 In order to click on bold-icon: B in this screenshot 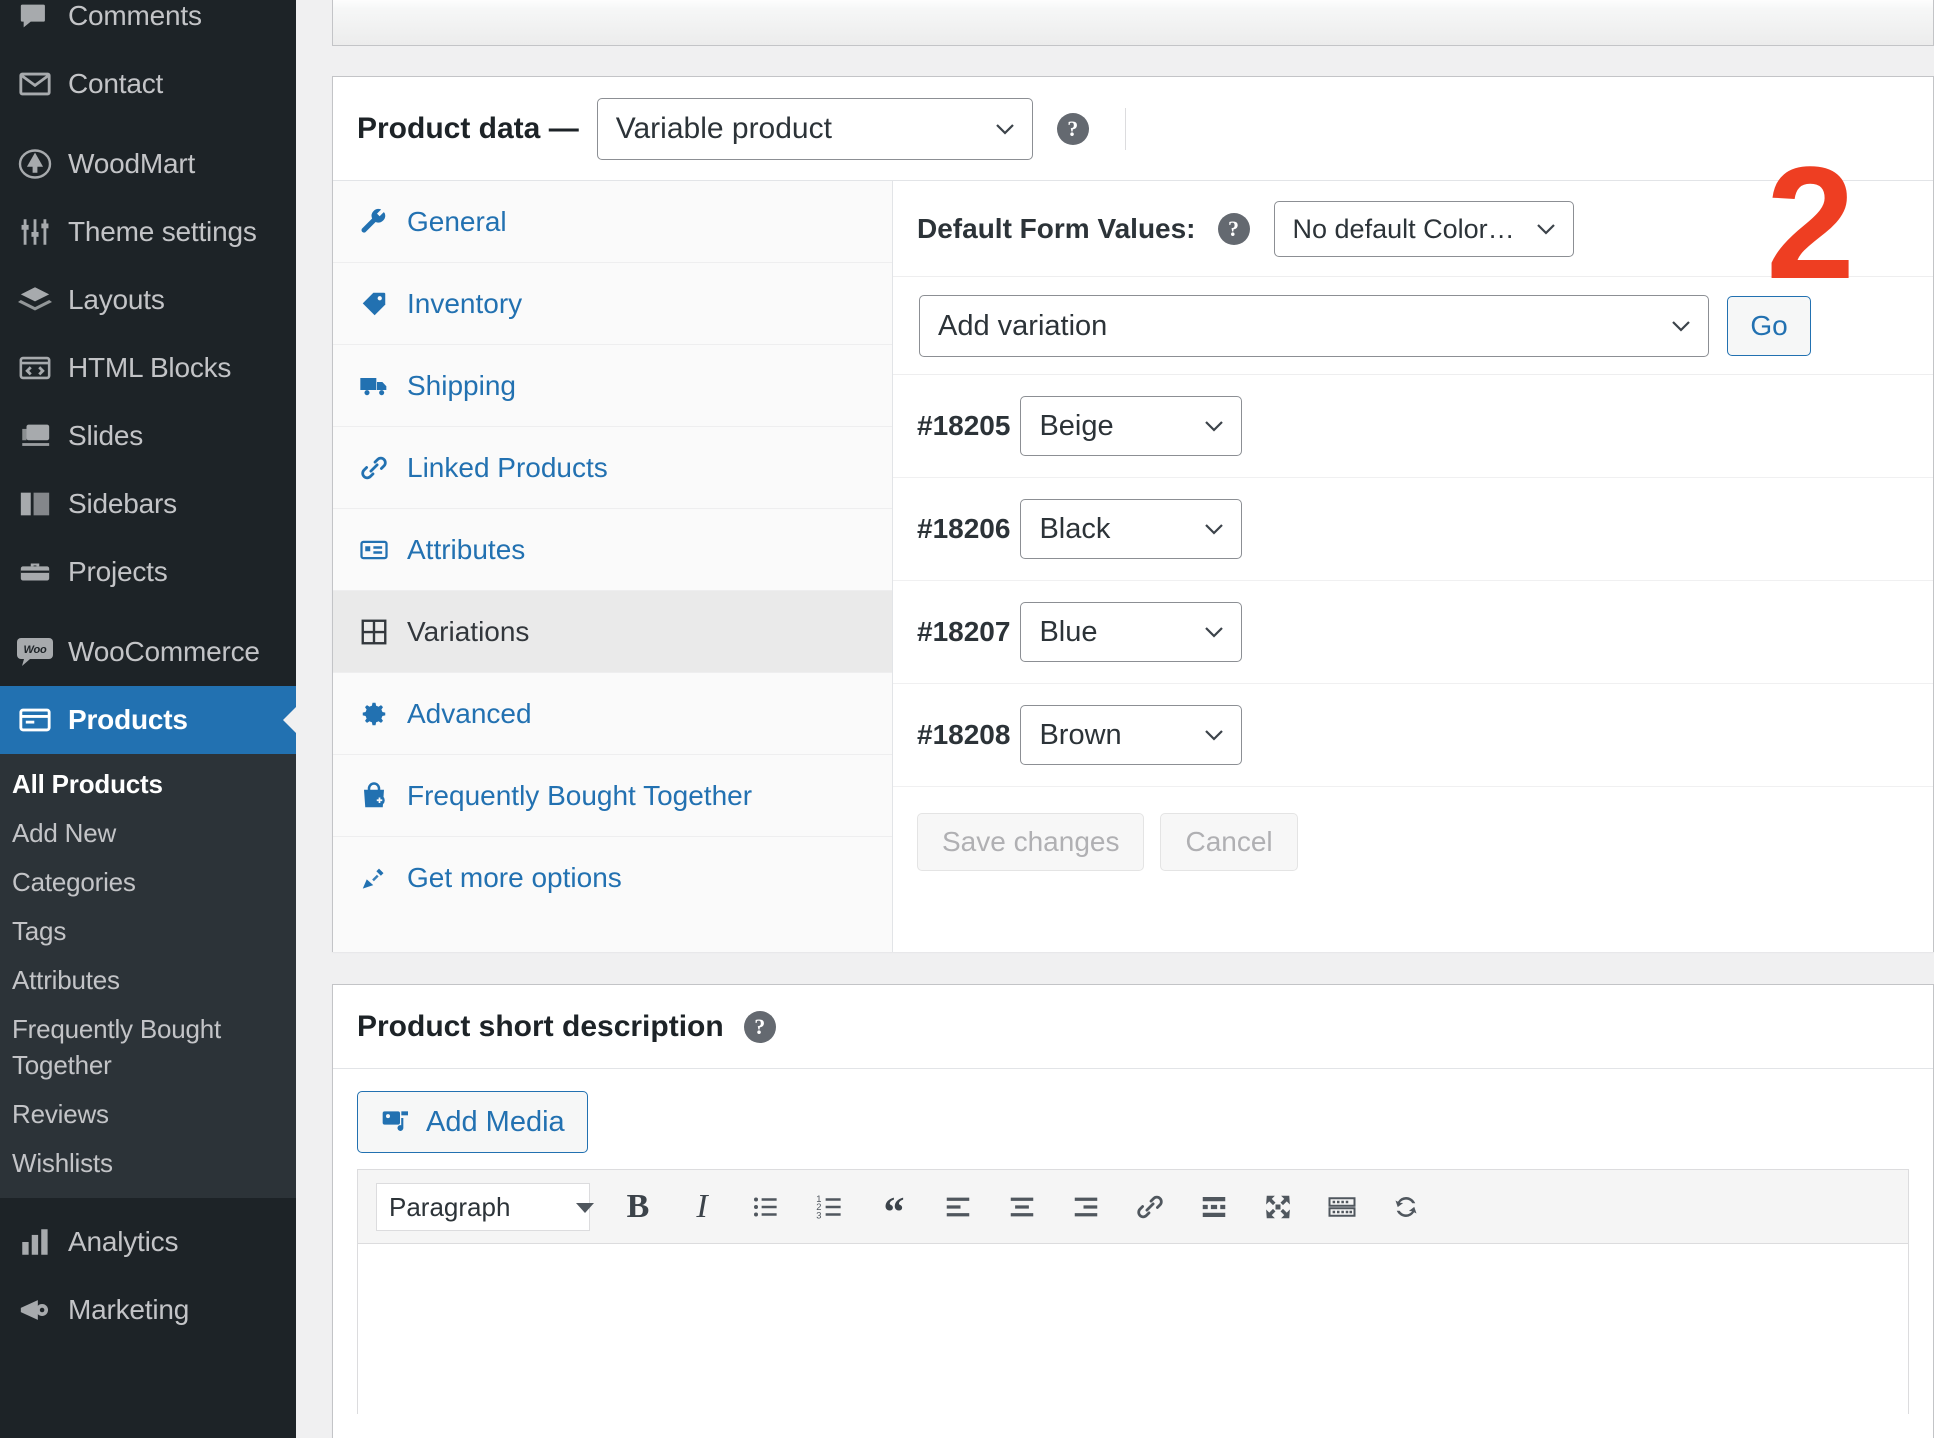, I will do `click(638, 1207)`.